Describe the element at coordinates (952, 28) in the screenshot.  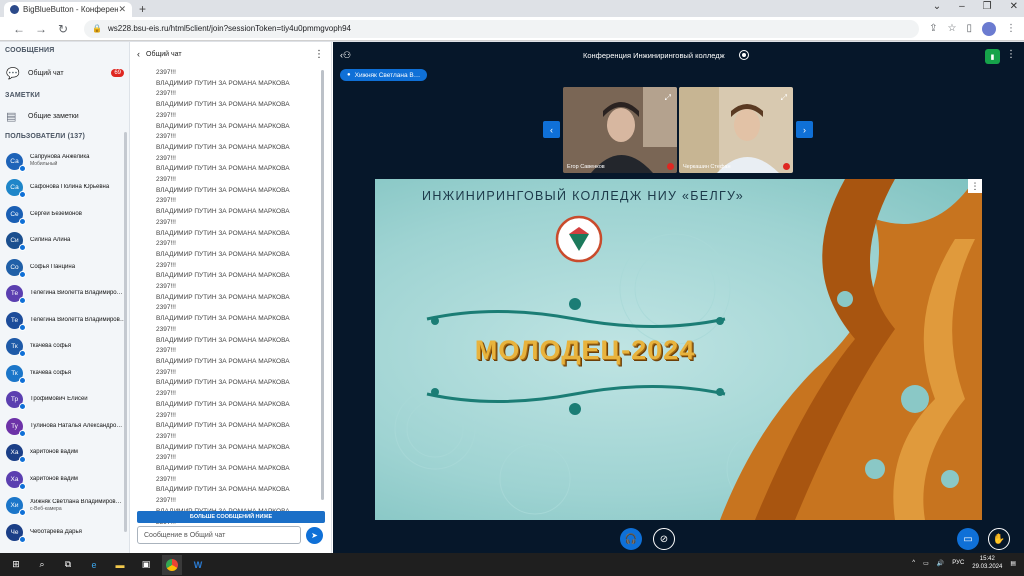
I see `bookmark-star-icon: ☆` at that location.